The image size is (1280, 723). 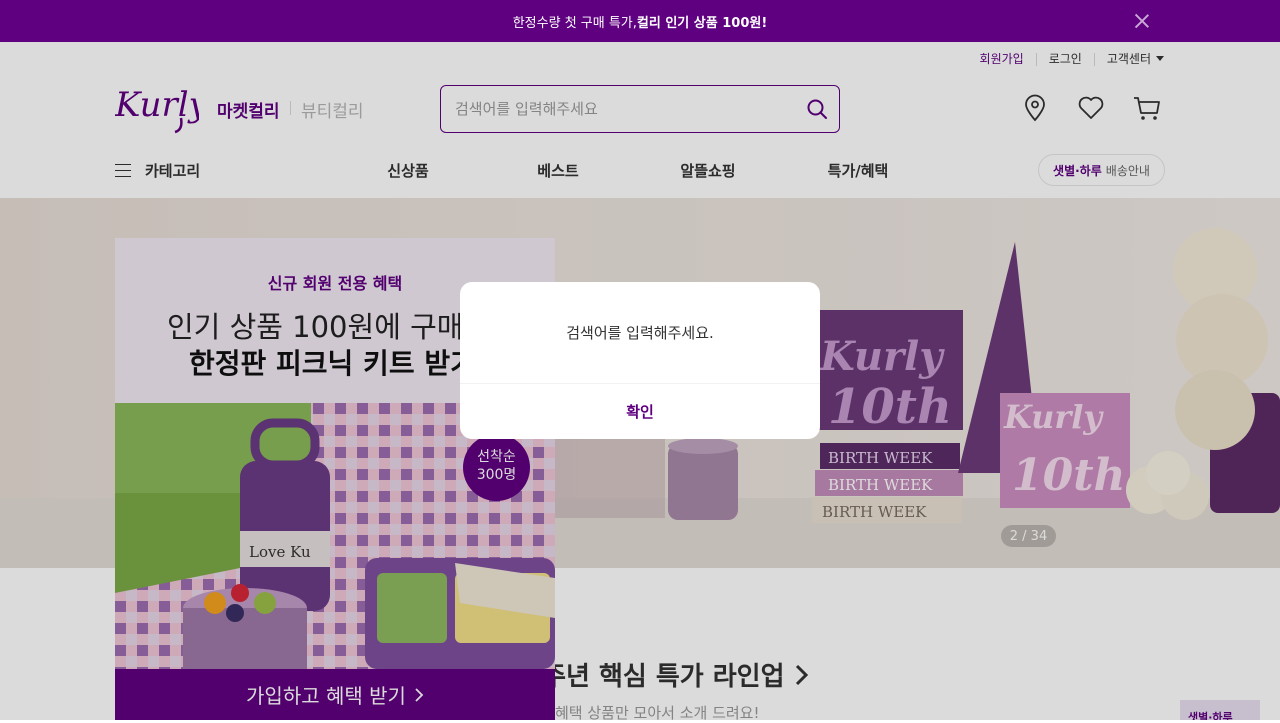 I want to click on confirm-button: 확인, so click(x=640, y=411).